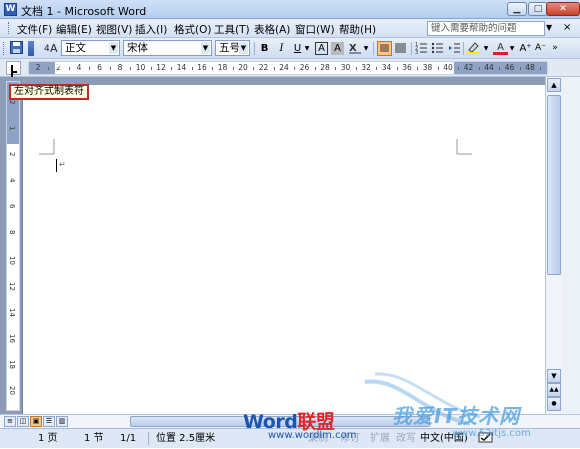 The width and height of the screenshot is (580, 449). What do you see at coordinates (243, 67) in the screenshot?
I see `ruler-number: 20` at bounding box center [243, 67].